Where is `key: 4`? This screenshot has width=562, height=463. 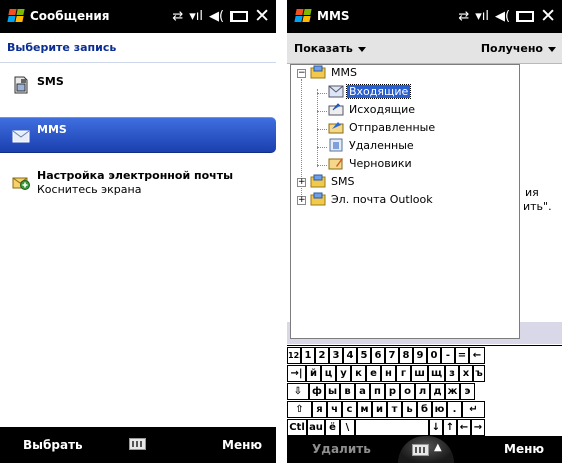
key: 4 is located at coordinates (350, 355).